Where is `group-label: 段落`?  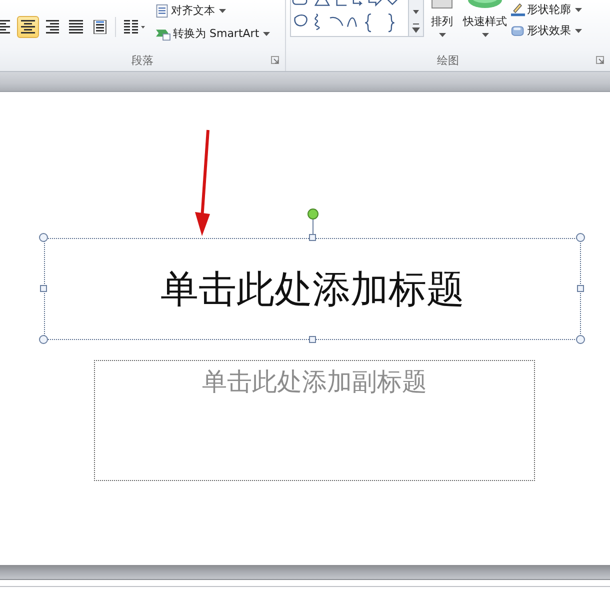
group-label: 段落 is located at coordinates (143, 60).